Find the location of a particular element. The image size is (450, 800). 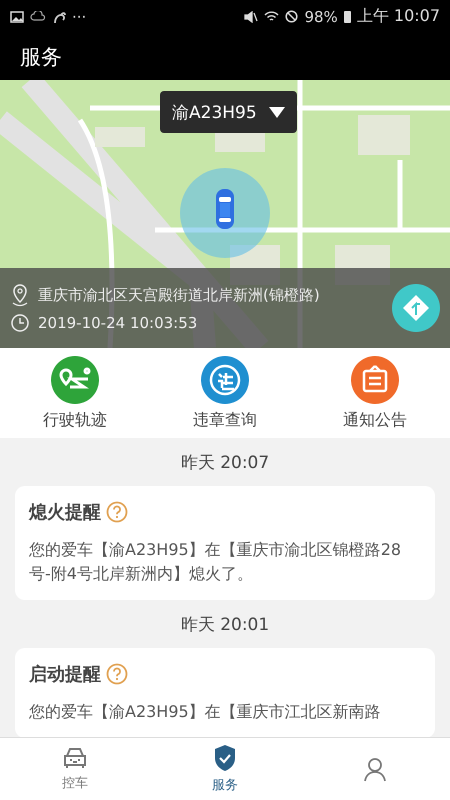

battery-percent: 98% is located at coordinates (321, 17).